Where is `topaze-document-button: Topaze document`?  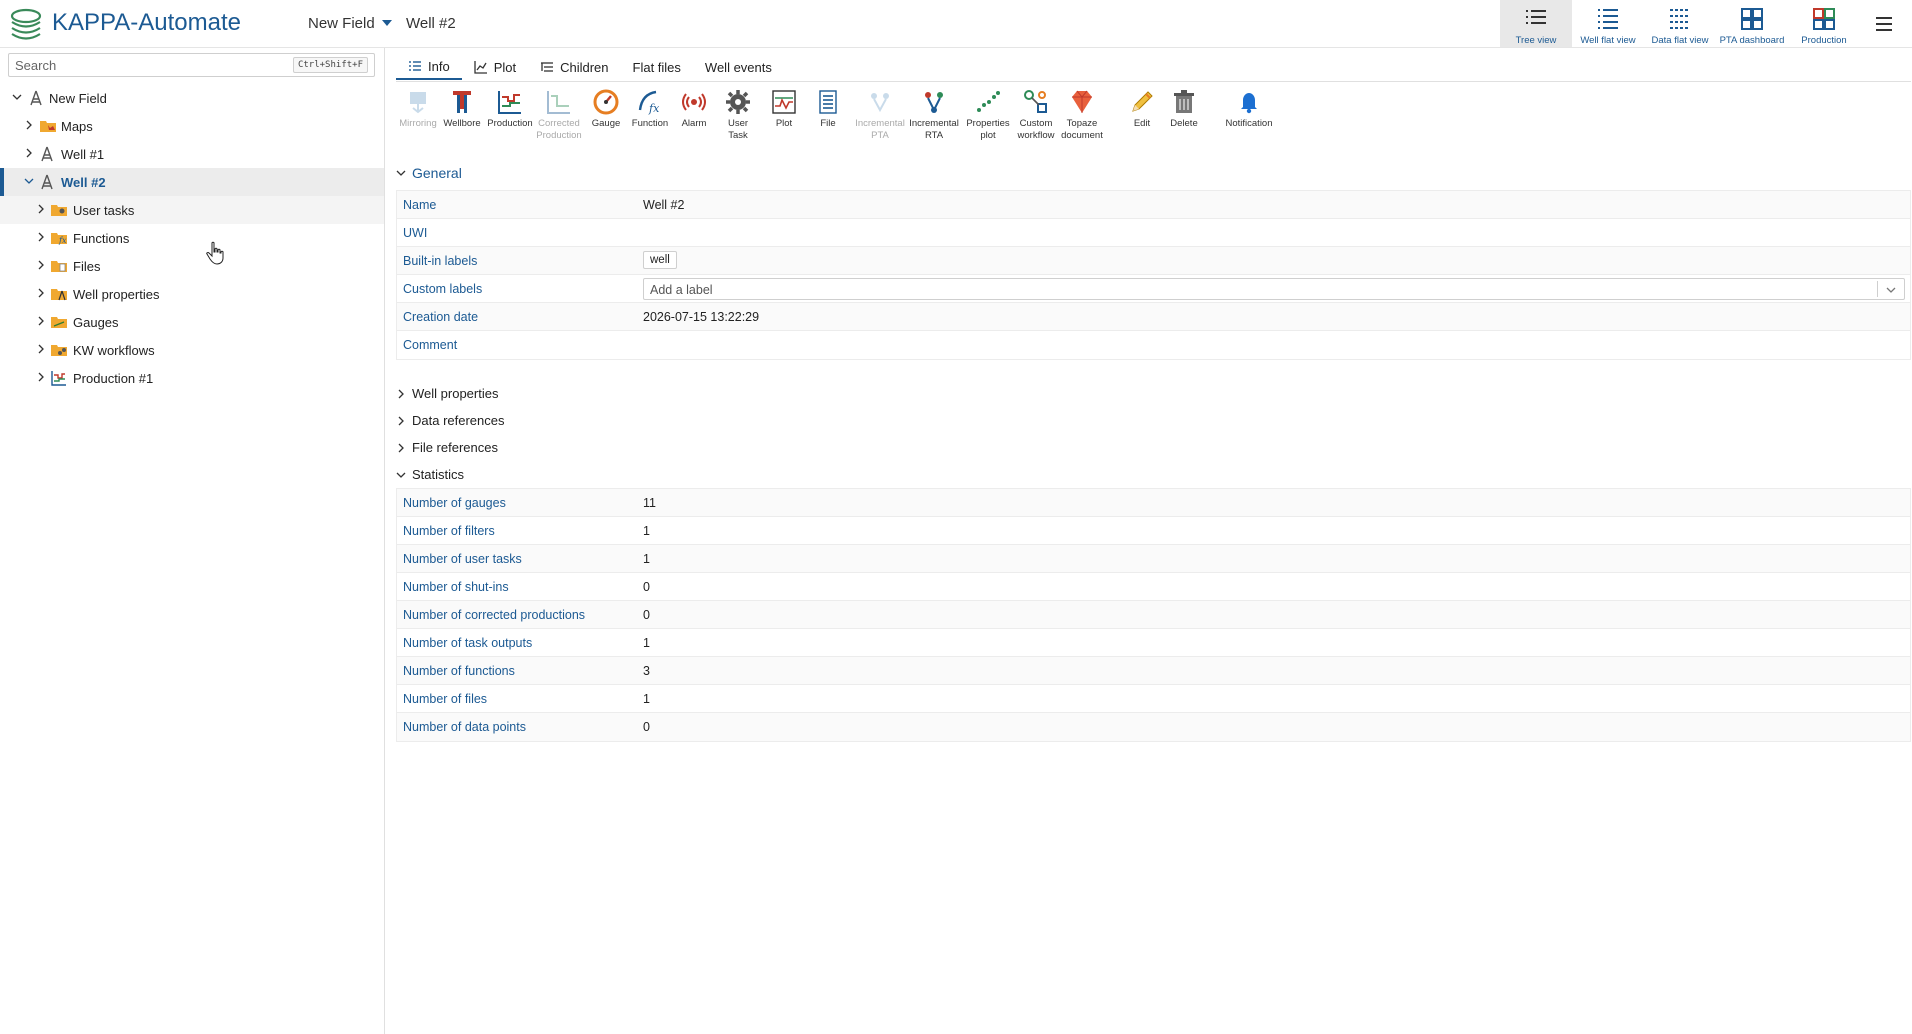
topaze-document-button: Topaze document is located at coordinates (1082, 118).